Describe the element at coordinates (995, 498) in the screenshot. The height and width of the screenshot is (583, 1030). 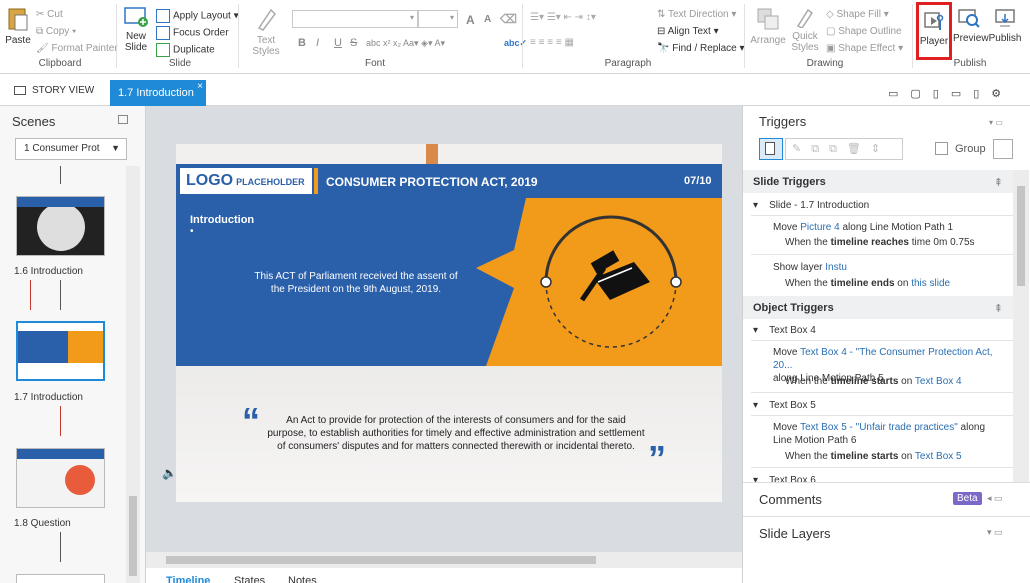
I see `panel-menu-icons: ◂ ▭` at that location.